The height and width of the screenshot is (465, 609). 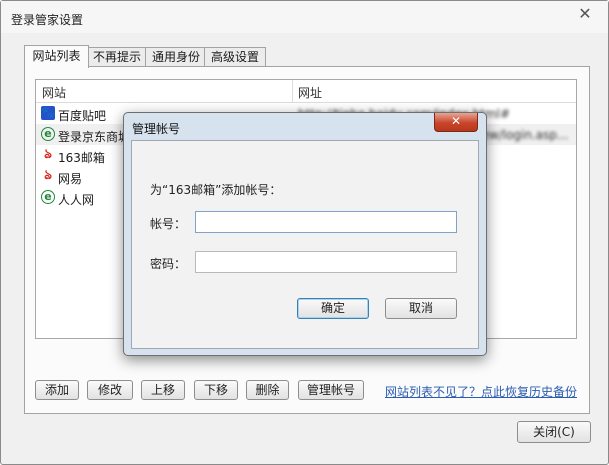 What do you see at coordinates (76, 200) in the screenshot?
I see `site-name: 人人网` at bounding box center [76, 200].